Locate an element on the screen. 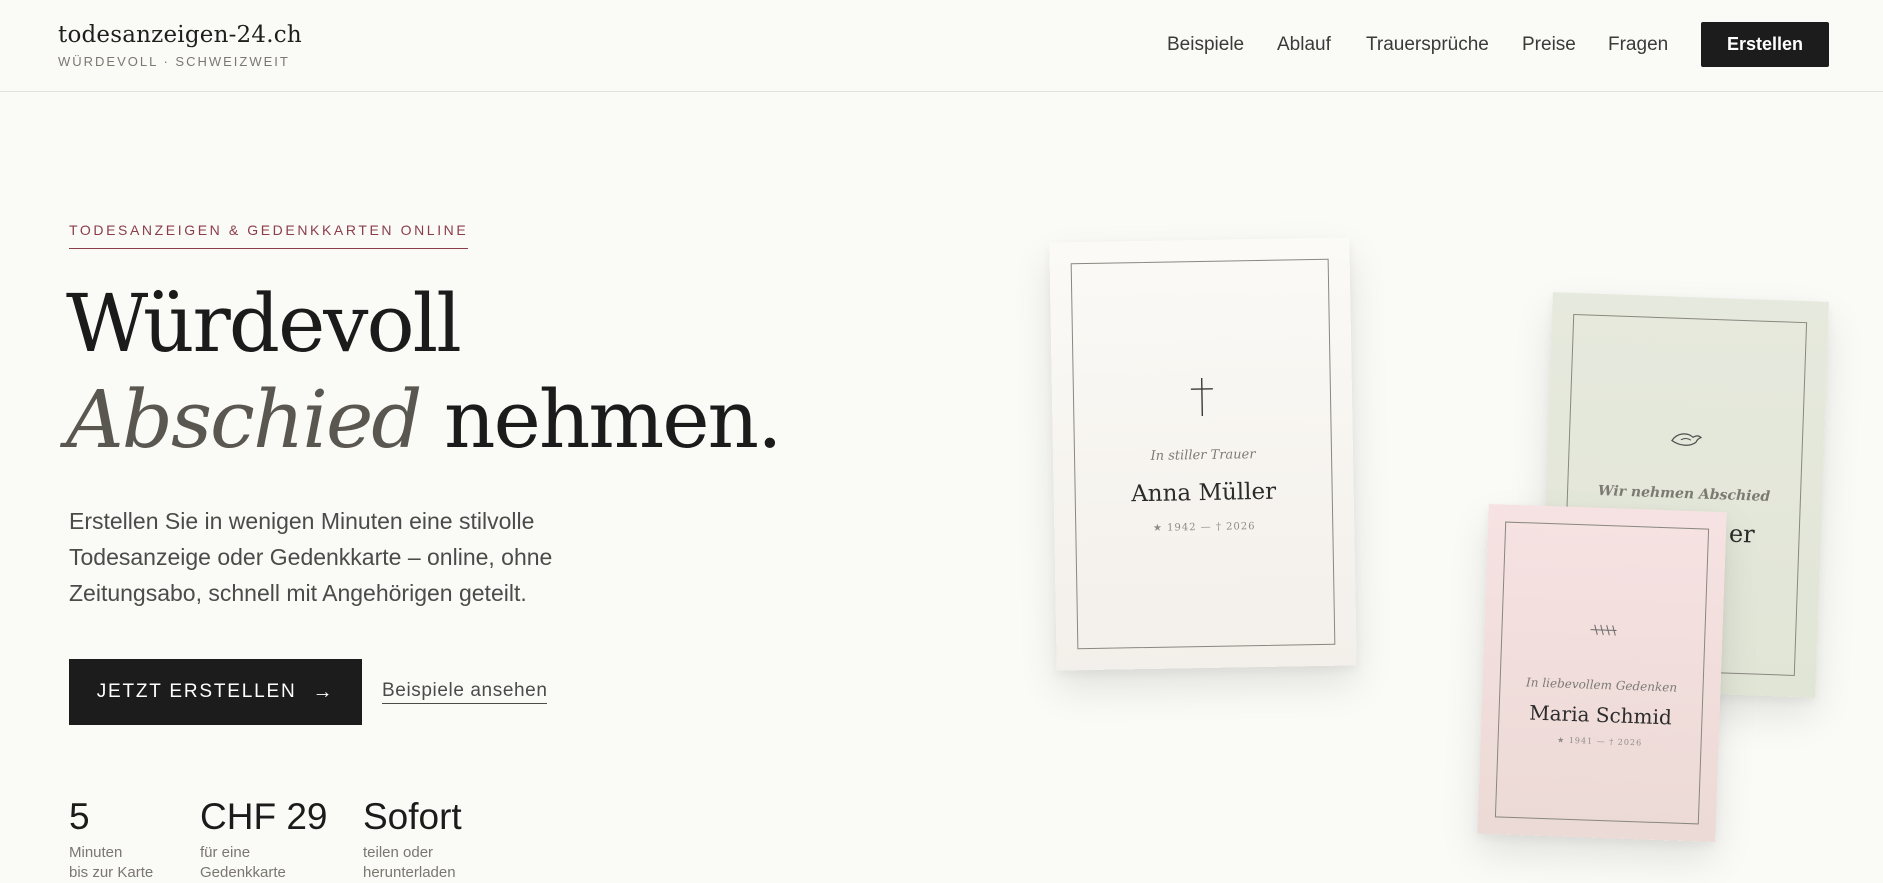 The width and height of the screenshot is (1883, 883). hero-eyebrow: TODESANZEIGEN & GEDENKKARTEN ONLINE is located at coordinates (268, 235).